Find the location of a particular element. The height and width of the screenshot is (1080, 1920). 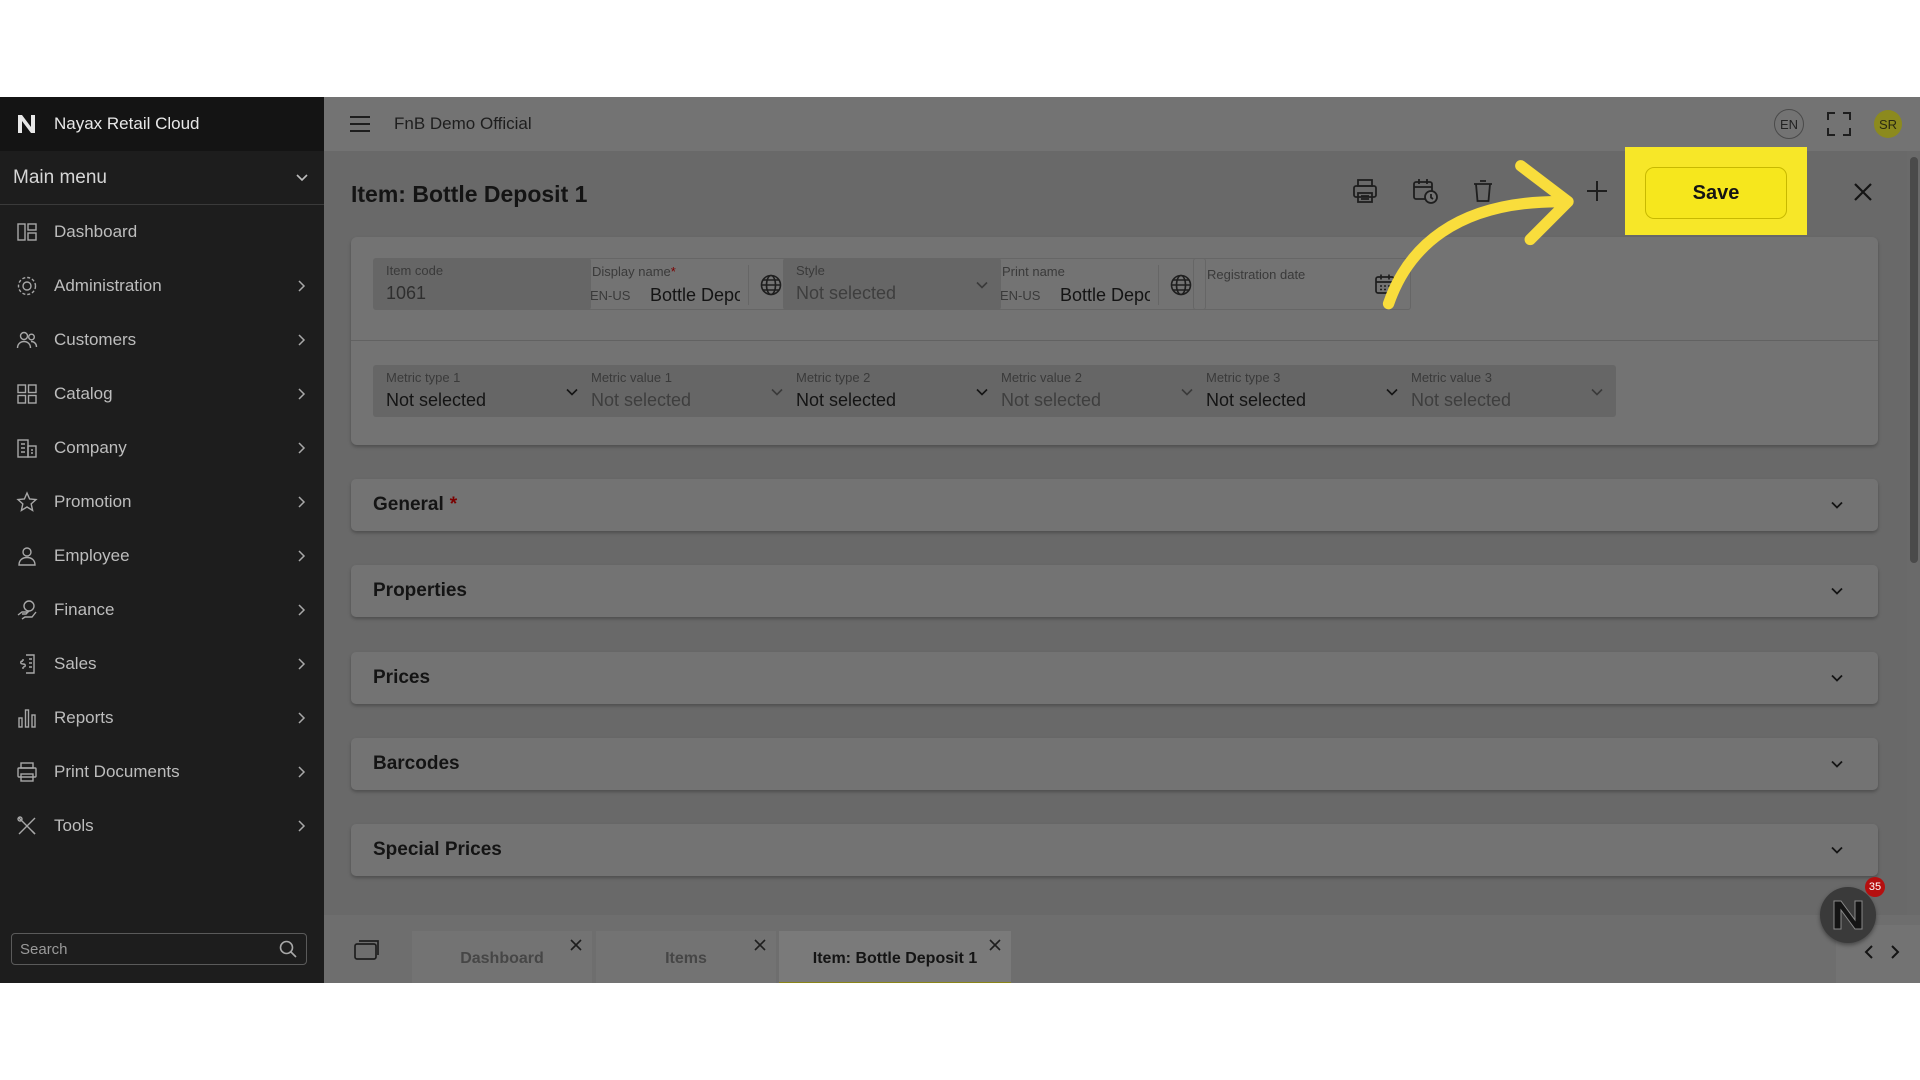

scrollbar is located at coordinates (1913, 533).